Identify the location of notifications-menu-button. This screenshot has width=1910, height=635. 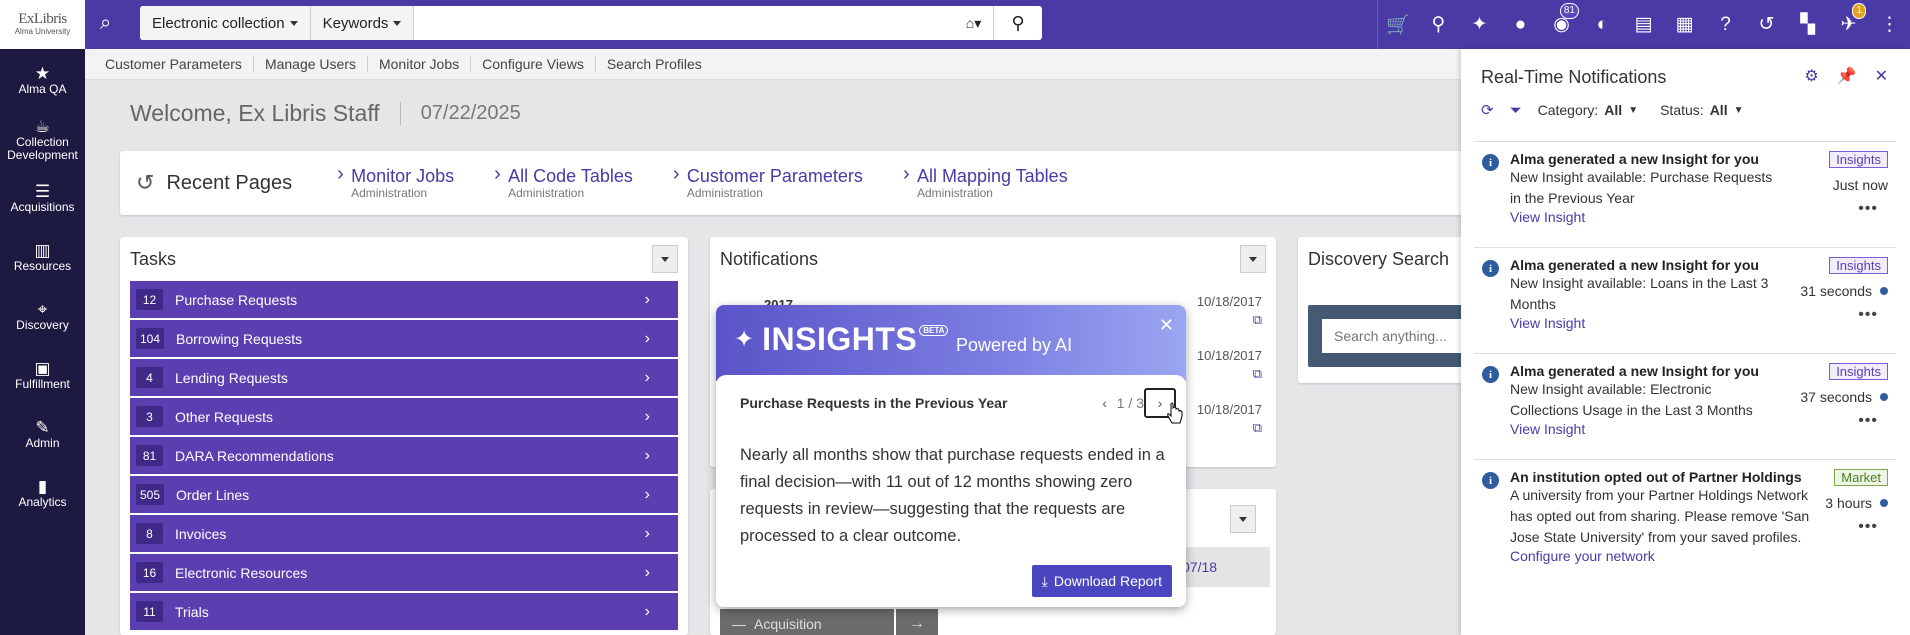
(1253, 259).